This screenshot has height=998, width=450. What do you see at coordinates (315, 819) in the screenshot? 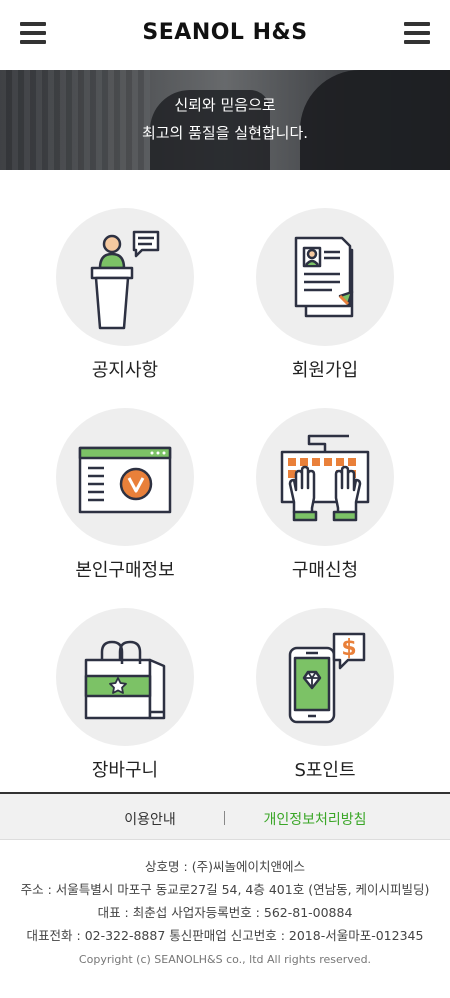
I see `privacy-policy-link: 개인정보처리방침` at bounding box center [315, 819].